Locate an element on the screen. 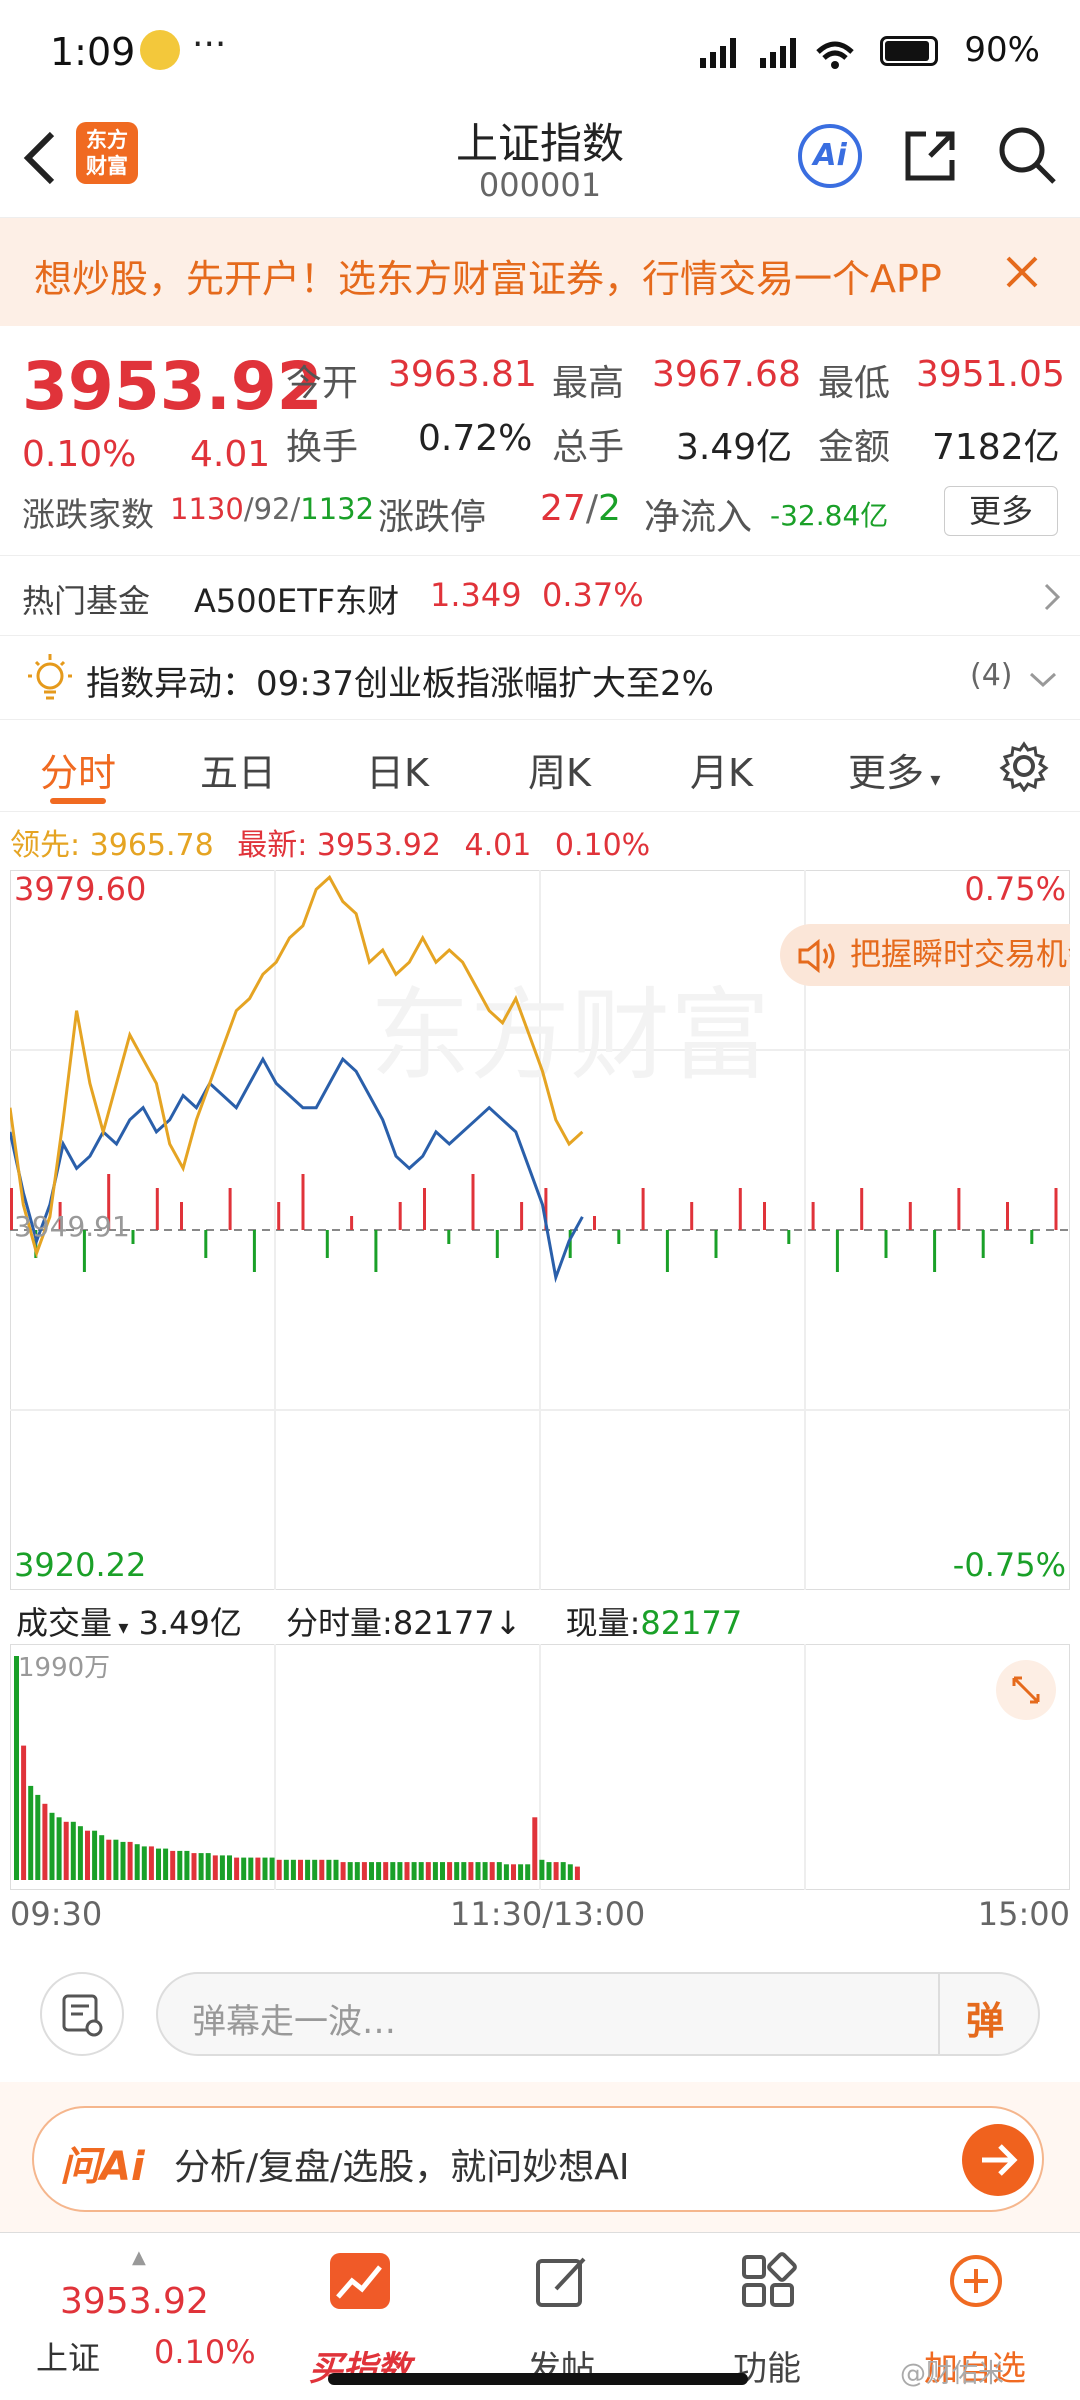 The height and width of the screenshot is (2400, 1080). breadth-label: 涨跌家数 is located at coordinates (88, 514).